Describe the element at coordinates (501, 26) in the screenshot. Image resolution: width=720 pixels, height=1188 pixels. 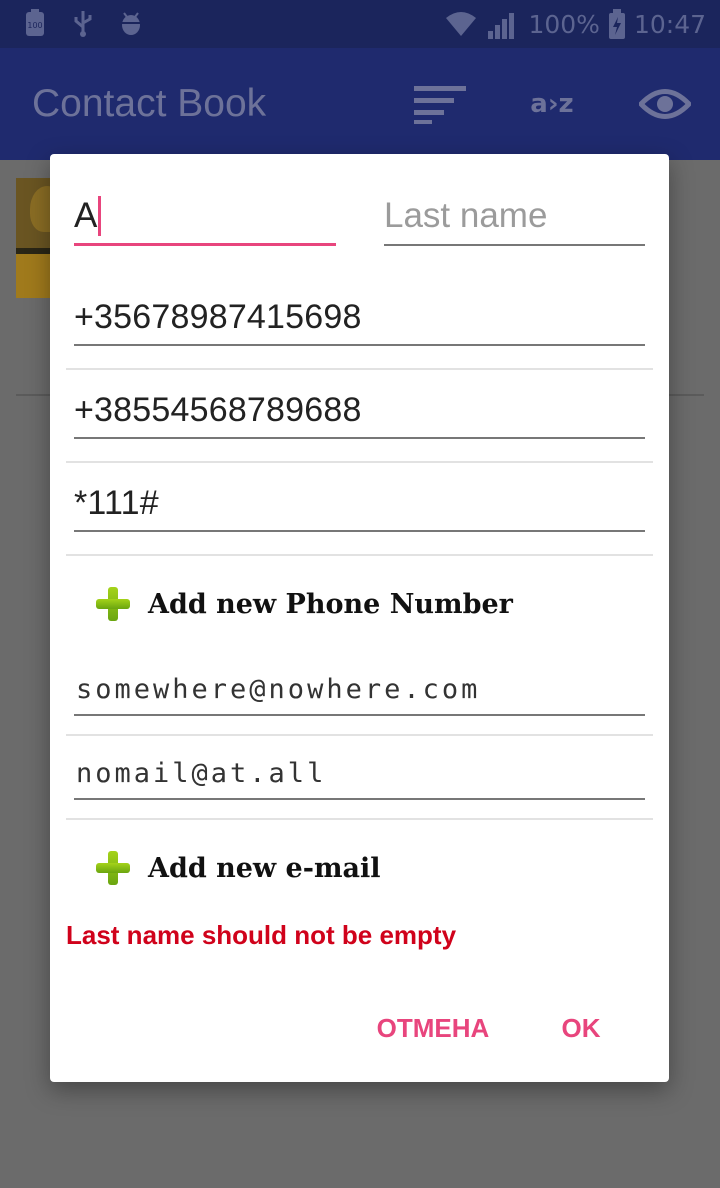
I see `signal-icon` at that location.